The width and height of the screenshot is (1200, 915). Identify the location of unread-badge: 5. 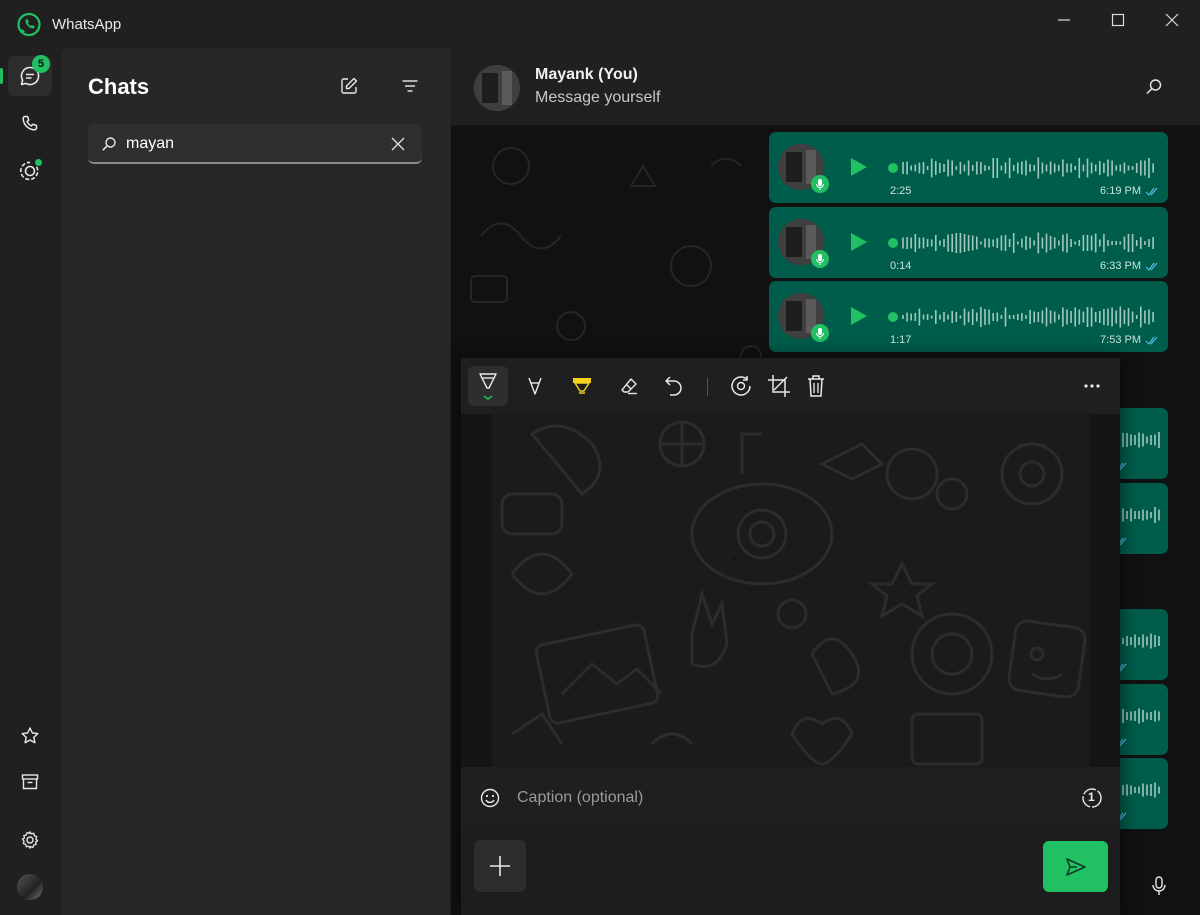
(41, 64).